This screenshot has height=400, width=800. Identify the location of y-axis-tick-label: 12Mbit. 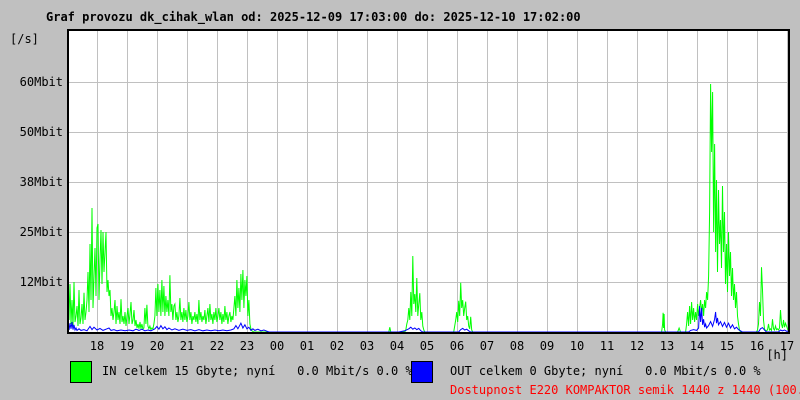
(41, 282).